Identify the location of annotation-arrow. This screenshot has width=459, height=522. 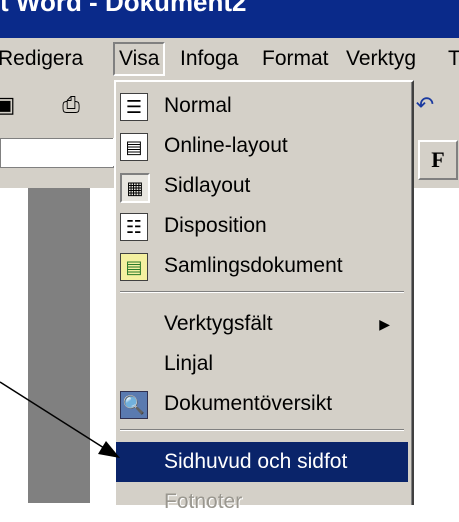
(60, 419).